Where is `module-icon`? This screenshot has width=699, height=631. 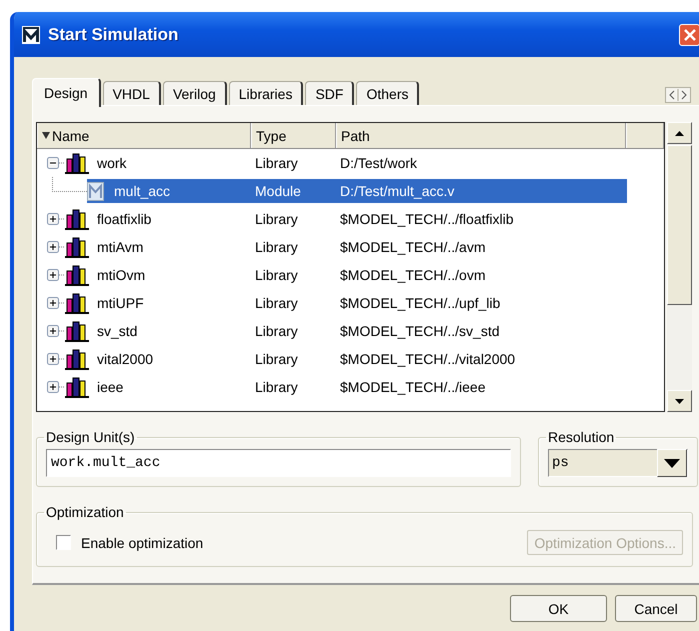
module-icon is located at coordinates (95, 191).